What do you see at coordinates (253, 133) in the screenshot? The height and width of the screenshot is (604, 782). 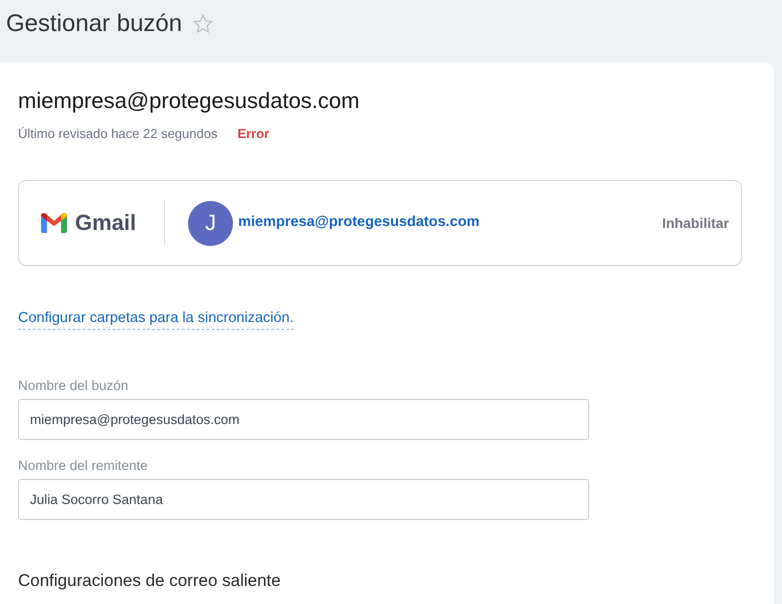 I see `status-text: Error` at bounding box center [253, 133].